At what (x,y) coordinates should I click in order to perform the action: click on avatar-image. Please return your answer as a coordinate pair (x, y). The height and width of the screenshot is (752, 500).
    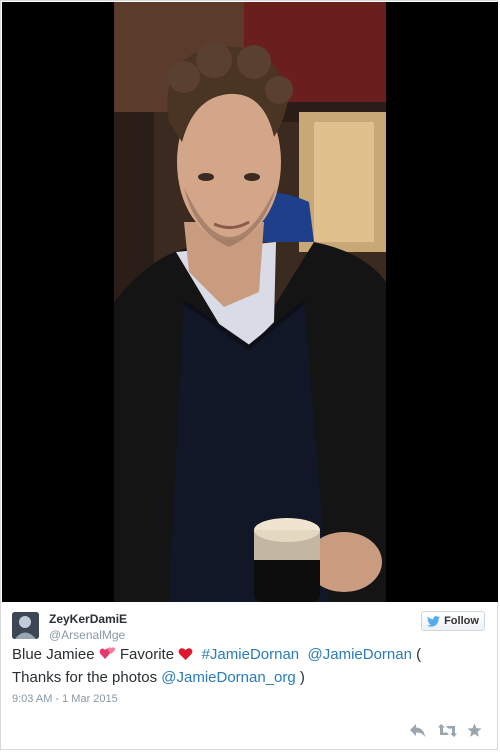
    Looking at the image, I should click on (25, 625).